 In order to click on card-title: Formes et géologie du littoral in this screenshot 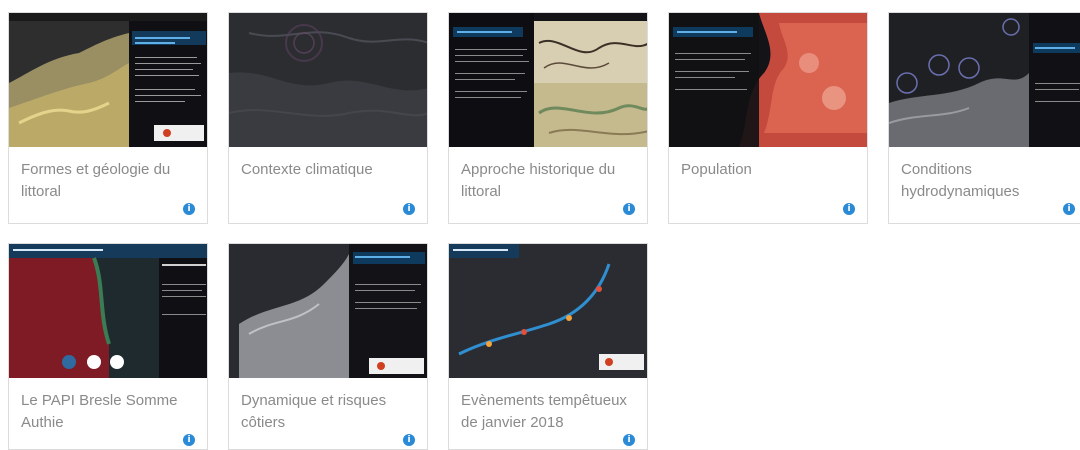, I will do `click(95, 180)`.